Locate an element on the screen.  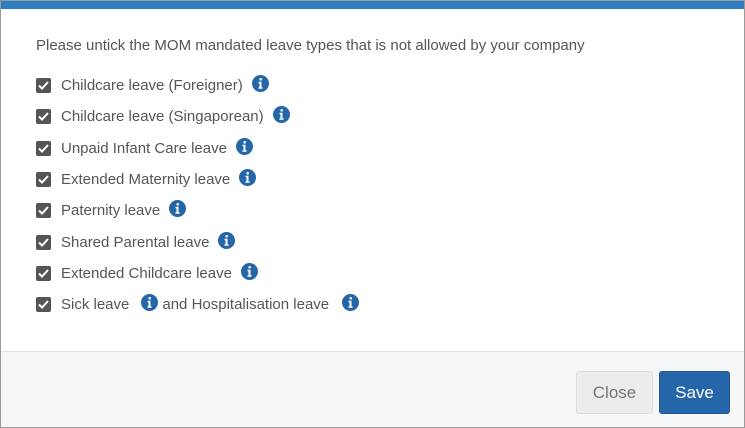
checkbox-unpaid-infant-care is located at coordinates (43, 148).